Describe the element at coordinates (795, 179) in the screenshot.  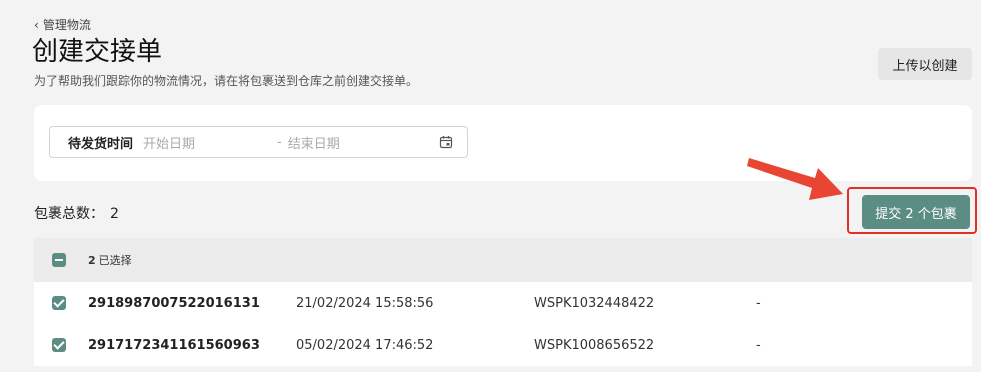
I see `arrow-annotation` at that location.